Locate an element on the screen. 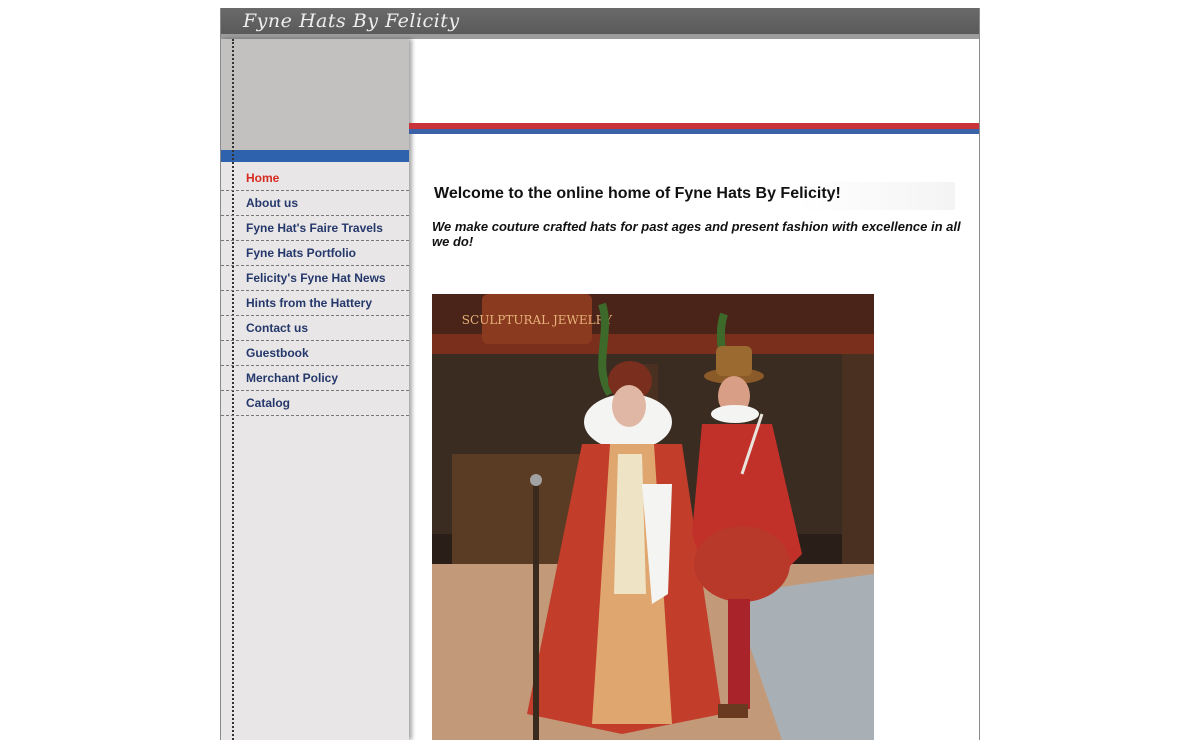 The height and width of the screenshot is (740, 1200). sidebar-item-home: Home is located at coordinates (315, 178).